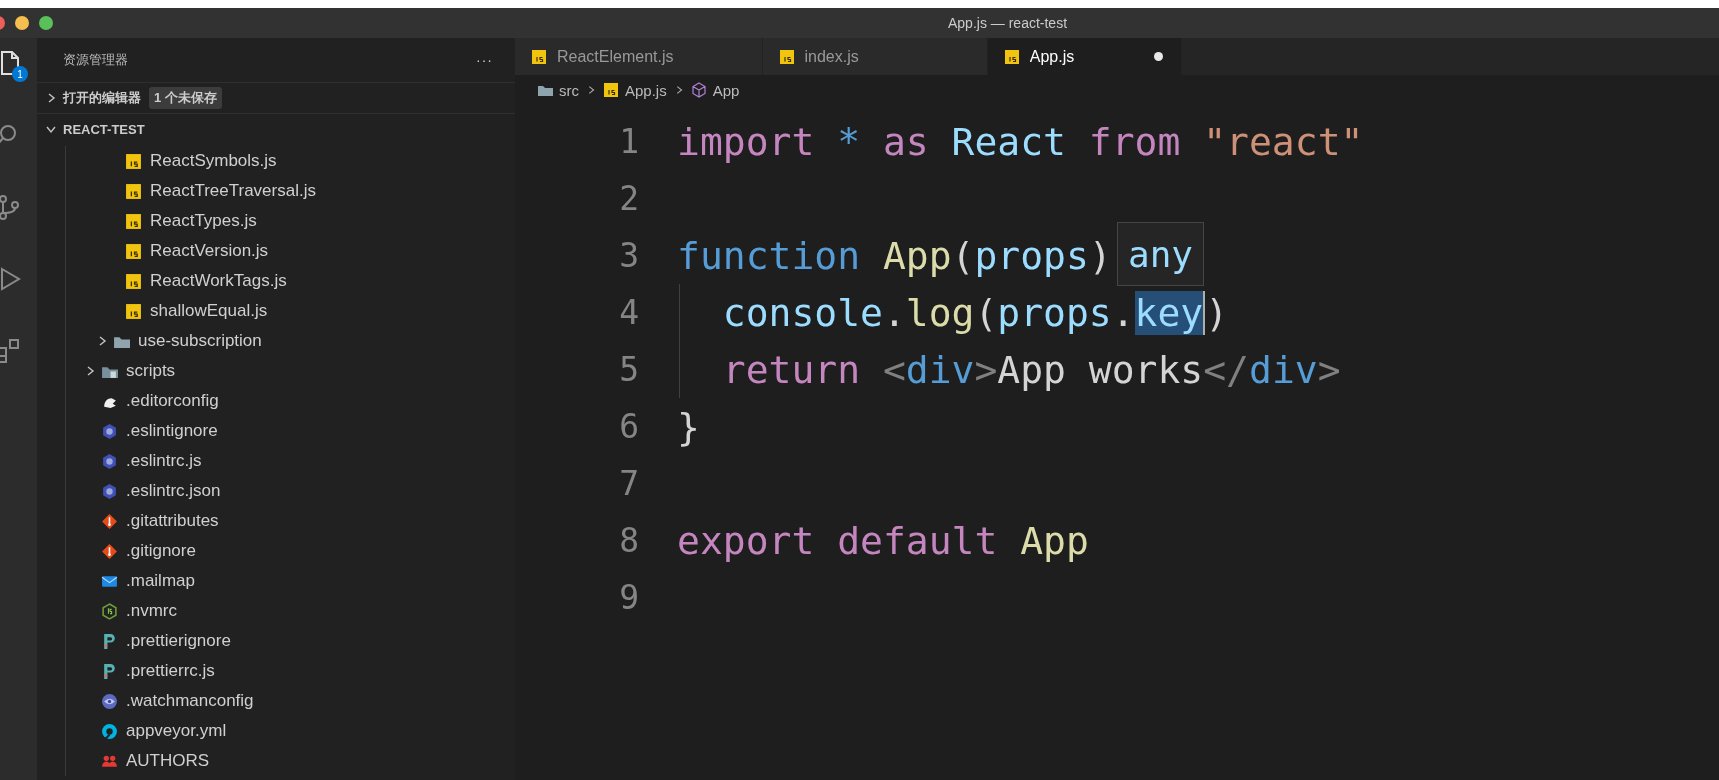 The width and height of the screenshot is (1719, 780). What do you see at coordinates (200, 341) in the screenshot?
I see `folder-item: use-subscription` at bounding box center [200, 341].